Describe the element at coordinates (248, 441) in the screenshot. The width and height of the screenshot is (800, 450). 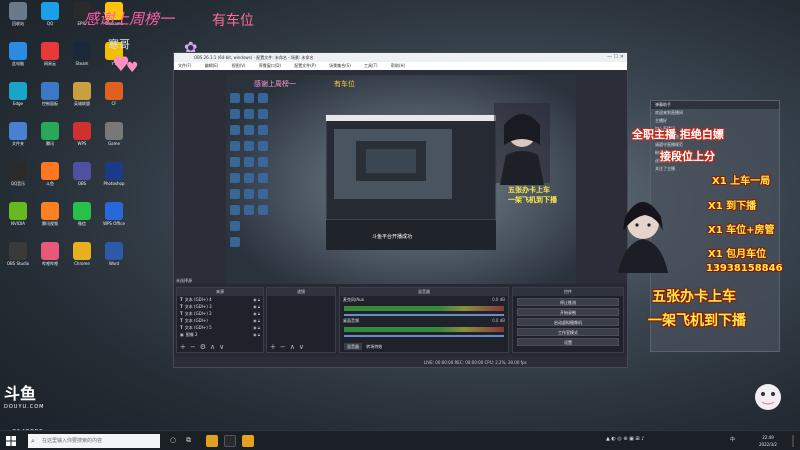
I see `taskbar-folder-icon` at that location.